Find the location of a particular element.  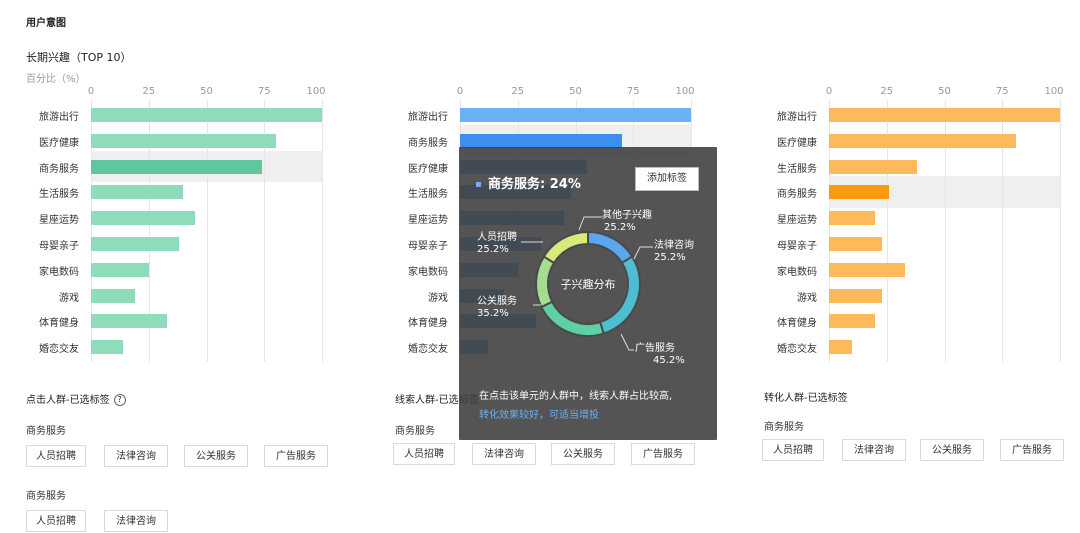

help-icon: ? is located at coordinates (119, 400).